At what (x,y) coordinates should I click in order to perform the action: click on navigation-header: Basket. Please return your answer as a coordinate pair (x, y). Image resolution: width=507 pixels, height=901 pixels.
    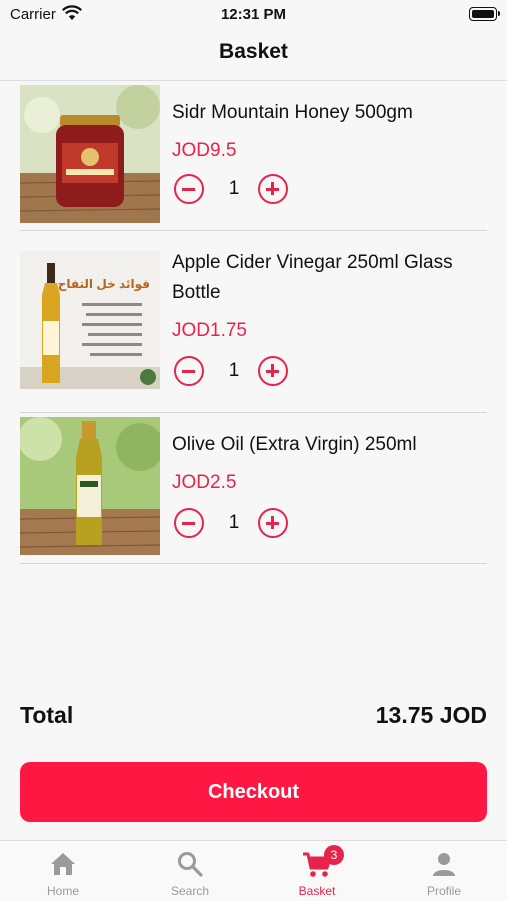
    Looking at the image, I should click on (253, 54).